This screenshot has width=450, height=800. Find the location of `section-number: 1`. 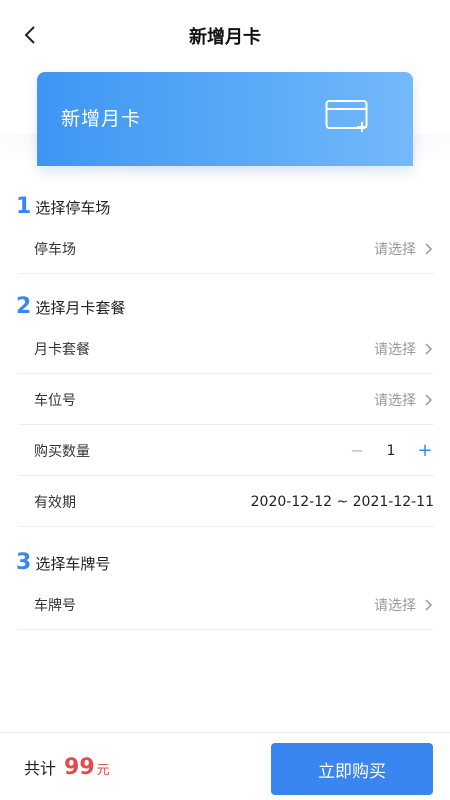

section-number: 1 is located at coordinates (24, 206).